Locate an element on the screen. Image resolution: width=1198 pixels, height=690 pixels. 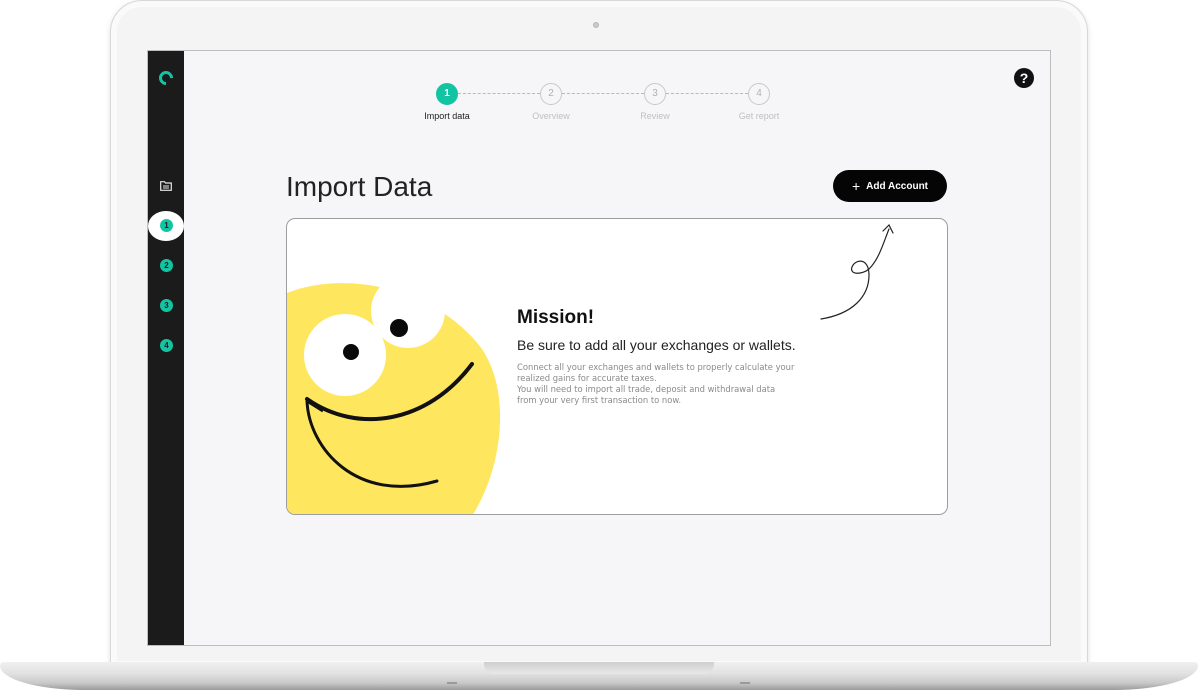
sidebar-step-1: 1 is located at coordinates (166, 225).